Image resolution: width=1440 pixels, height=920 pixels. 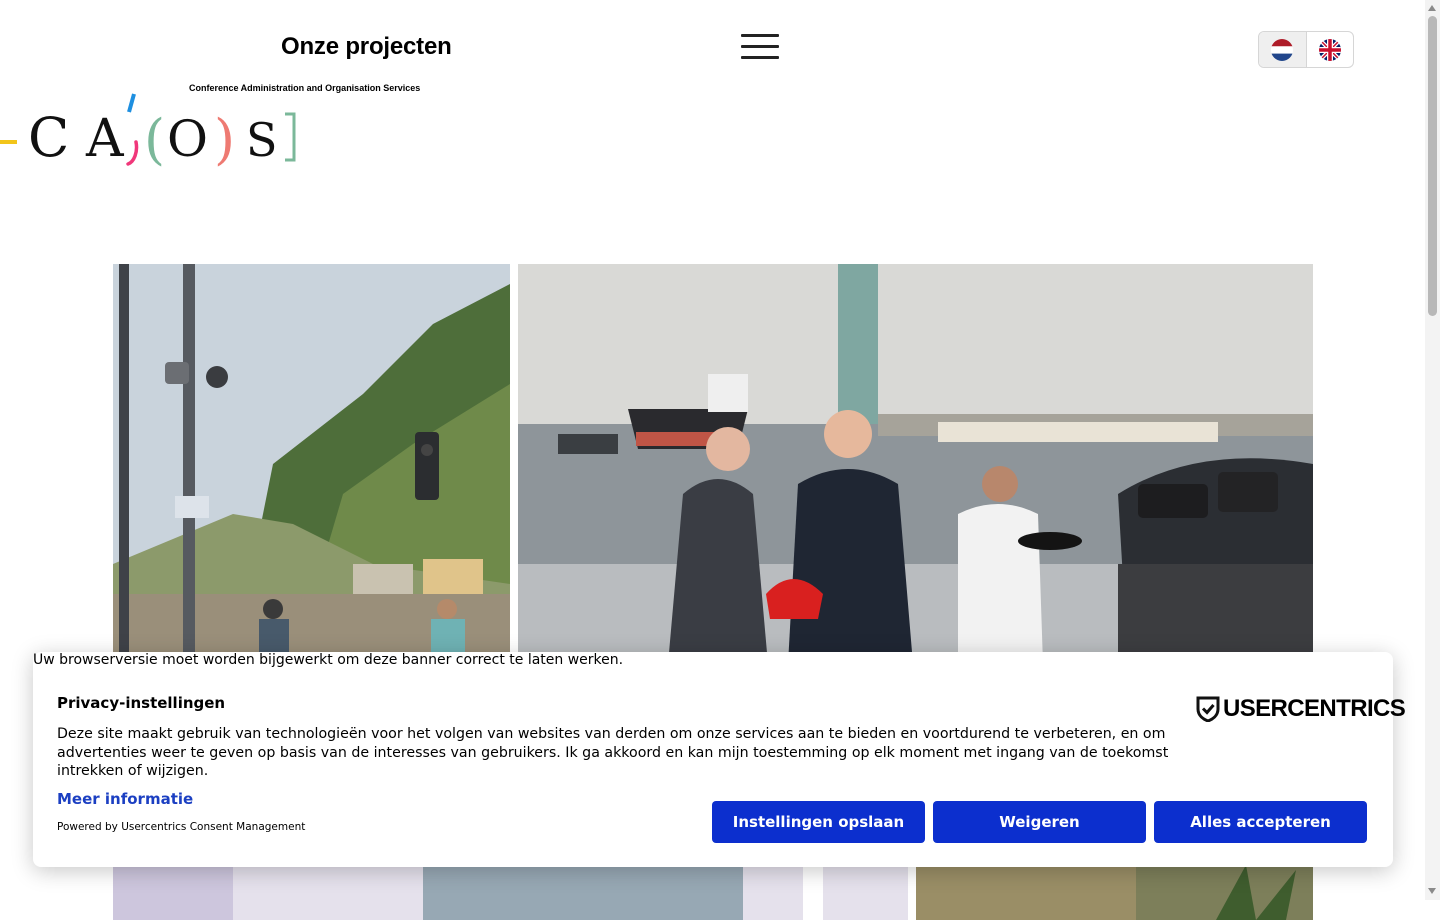 I want to click on logo-blue-accent, so click(x=131, y=103).